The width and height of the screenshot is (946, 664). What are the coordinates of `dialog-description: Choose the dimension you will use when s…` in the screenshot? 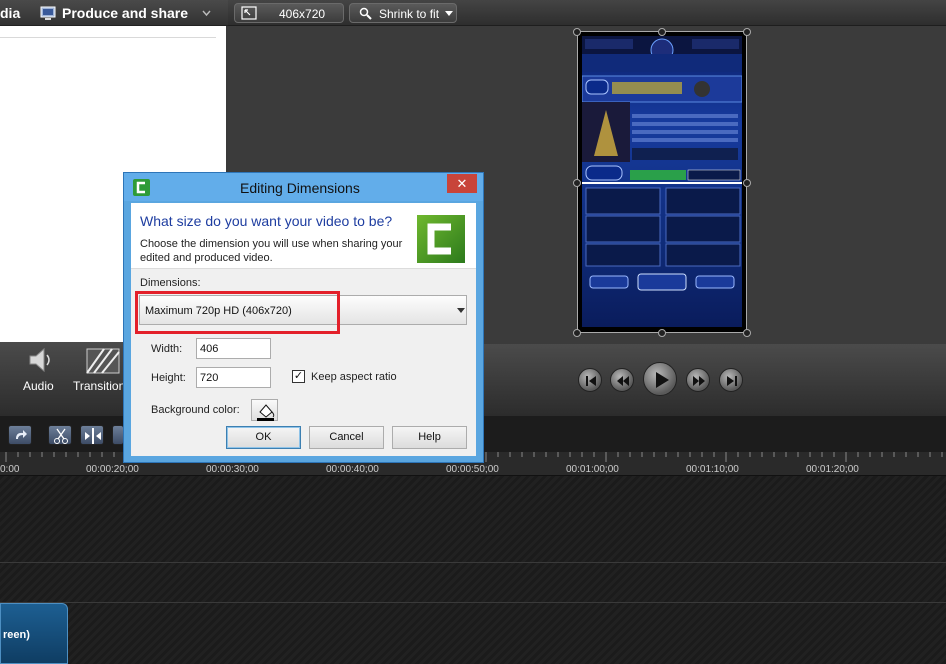 It's located at (271, 251).